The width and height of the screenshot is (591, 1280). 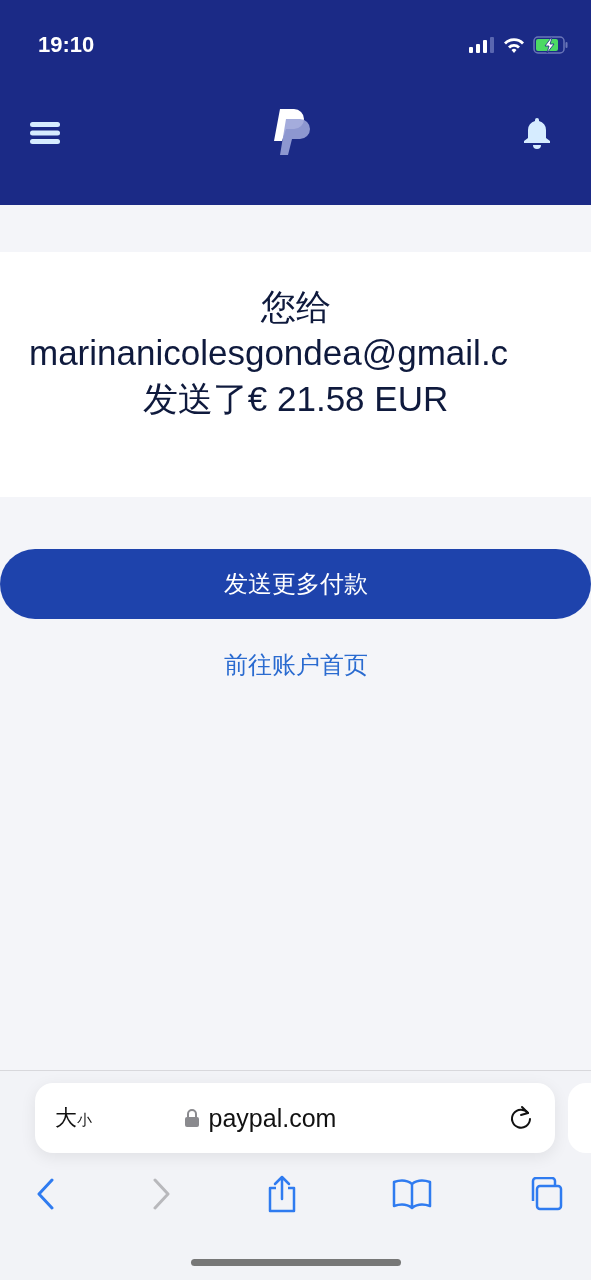 What do you see at coordinates (191, 1118) in the screenshot?
I see `lock-icon` at bounding box center [191, 1118].